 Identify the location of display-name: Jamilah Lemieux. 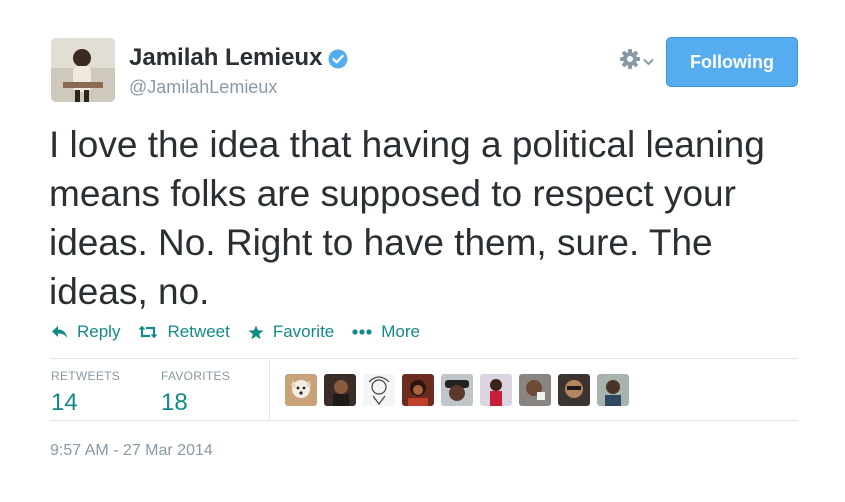
(238, 58).